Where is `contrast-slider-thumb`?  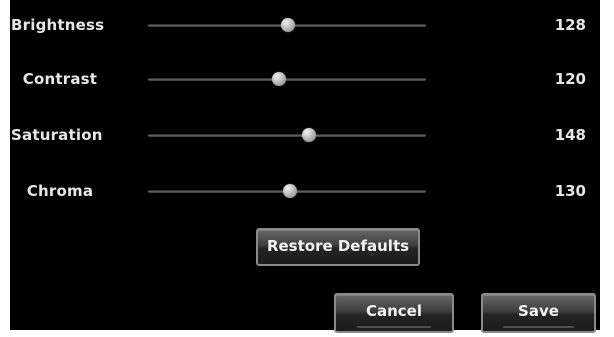
contrast-slider-thumb is located at coordinates (278, 79).